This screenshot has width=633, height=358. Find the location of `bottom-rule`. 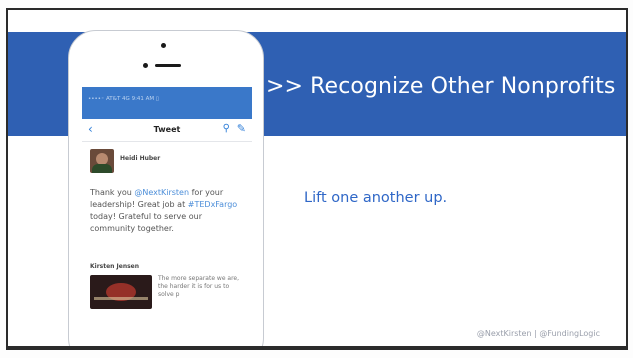

bottom-rule is located at coordinates (317, 347).